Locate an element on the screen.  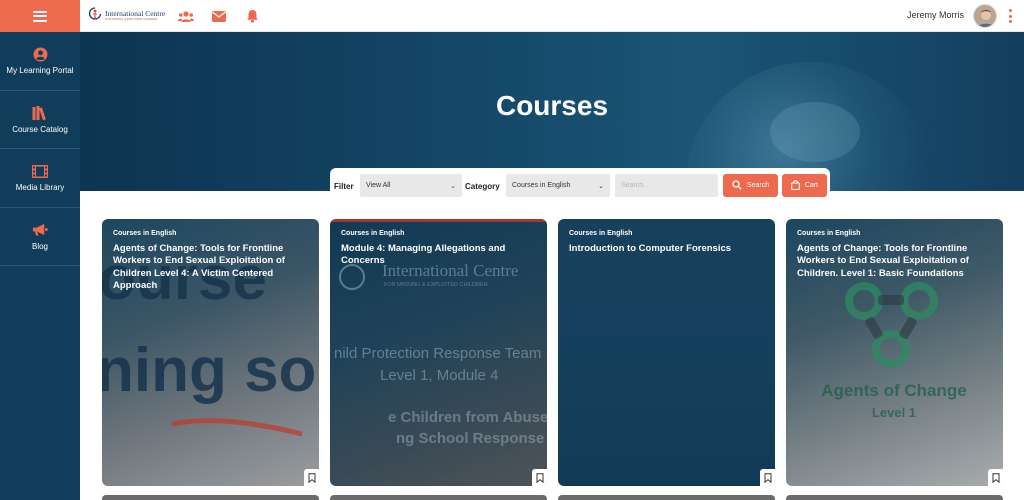
page-title: Courses is located at coordinates (552, 105).